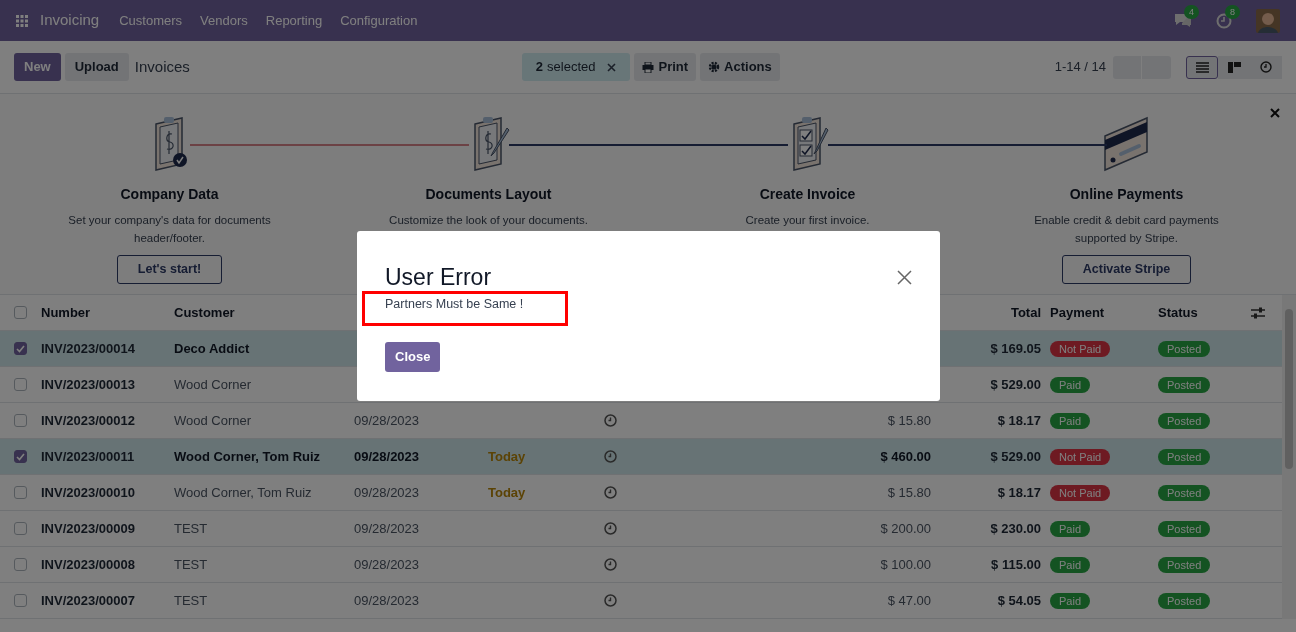 This screenshot has width=1296, height=632. What do you see at coordinates (905, 564) in the screenshot?
I see `table-cell-text: $ 100.00` at bounding box center [905, 564].